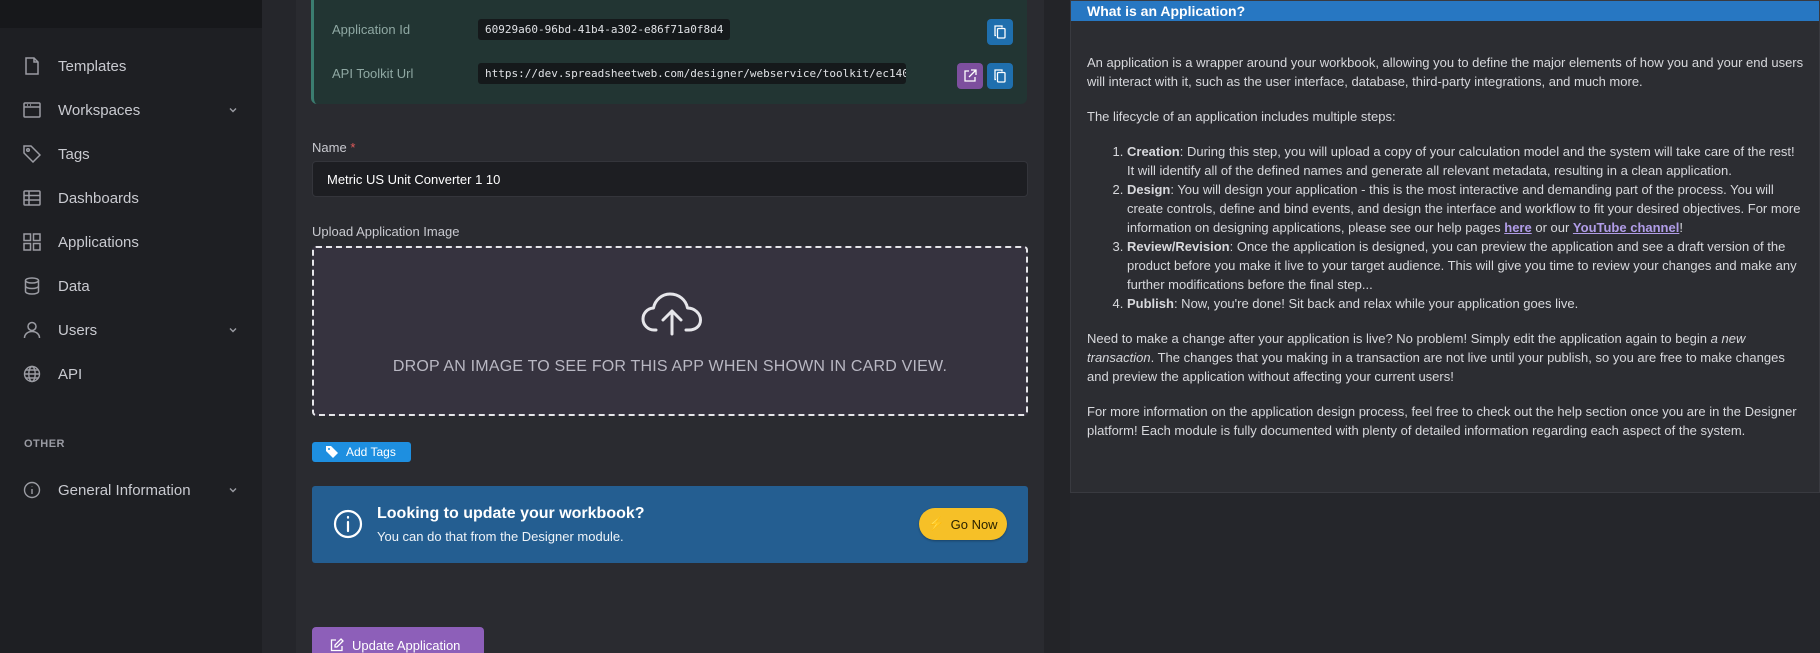 This screenshot has width=1820, height=653. Describe the element at coordinates (32, 286) in the screenshot. I see `database-icon` at that location.